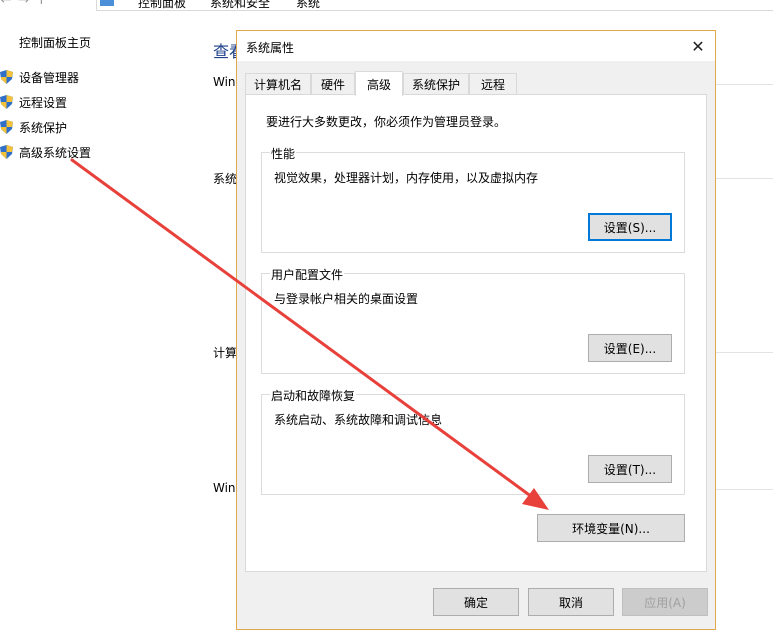  I want to click on sidebar-item-system-protection: 系统保护, so click(33, 127).